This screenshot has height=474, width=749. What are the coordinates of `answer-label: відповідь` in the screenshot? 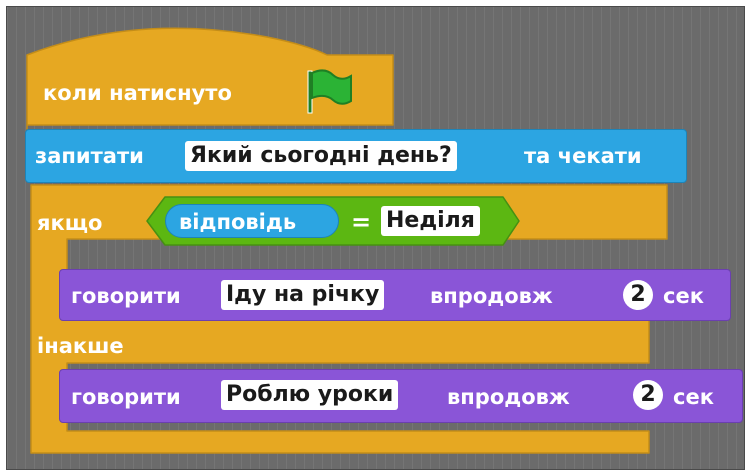 It's located at (238, 222).